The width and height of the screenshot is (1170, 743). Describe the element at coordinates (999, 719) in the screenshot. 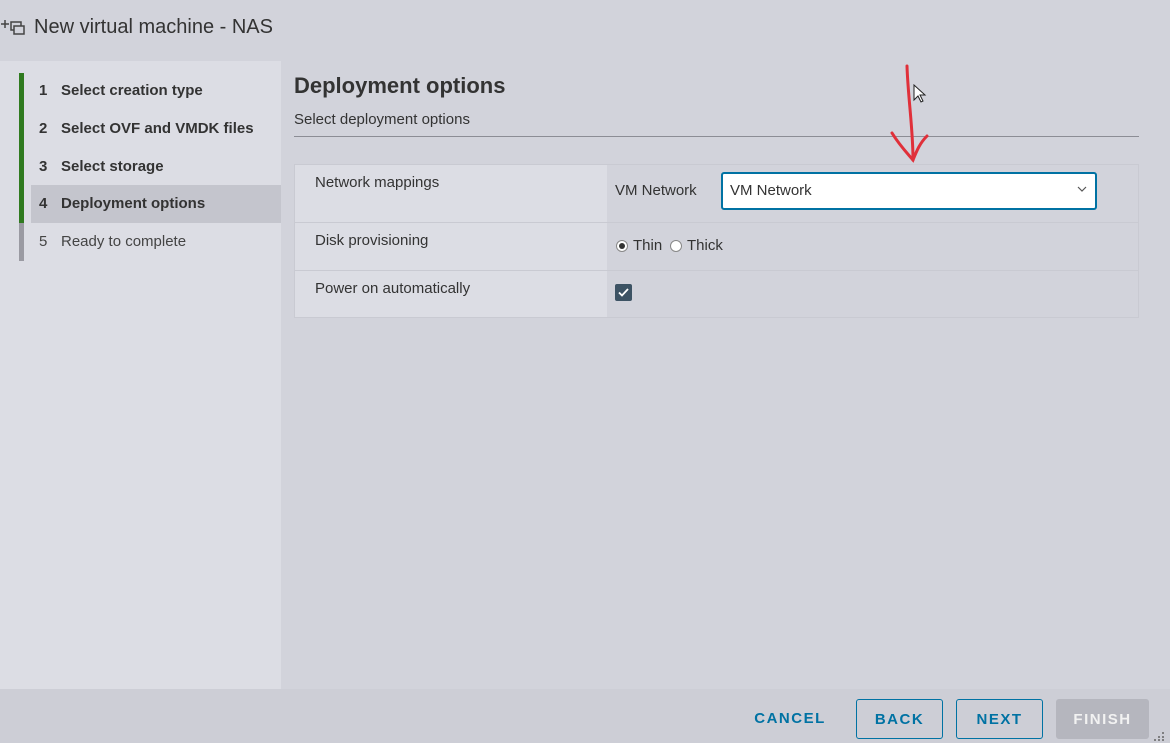

I see `next-button: NEXT` at that location.